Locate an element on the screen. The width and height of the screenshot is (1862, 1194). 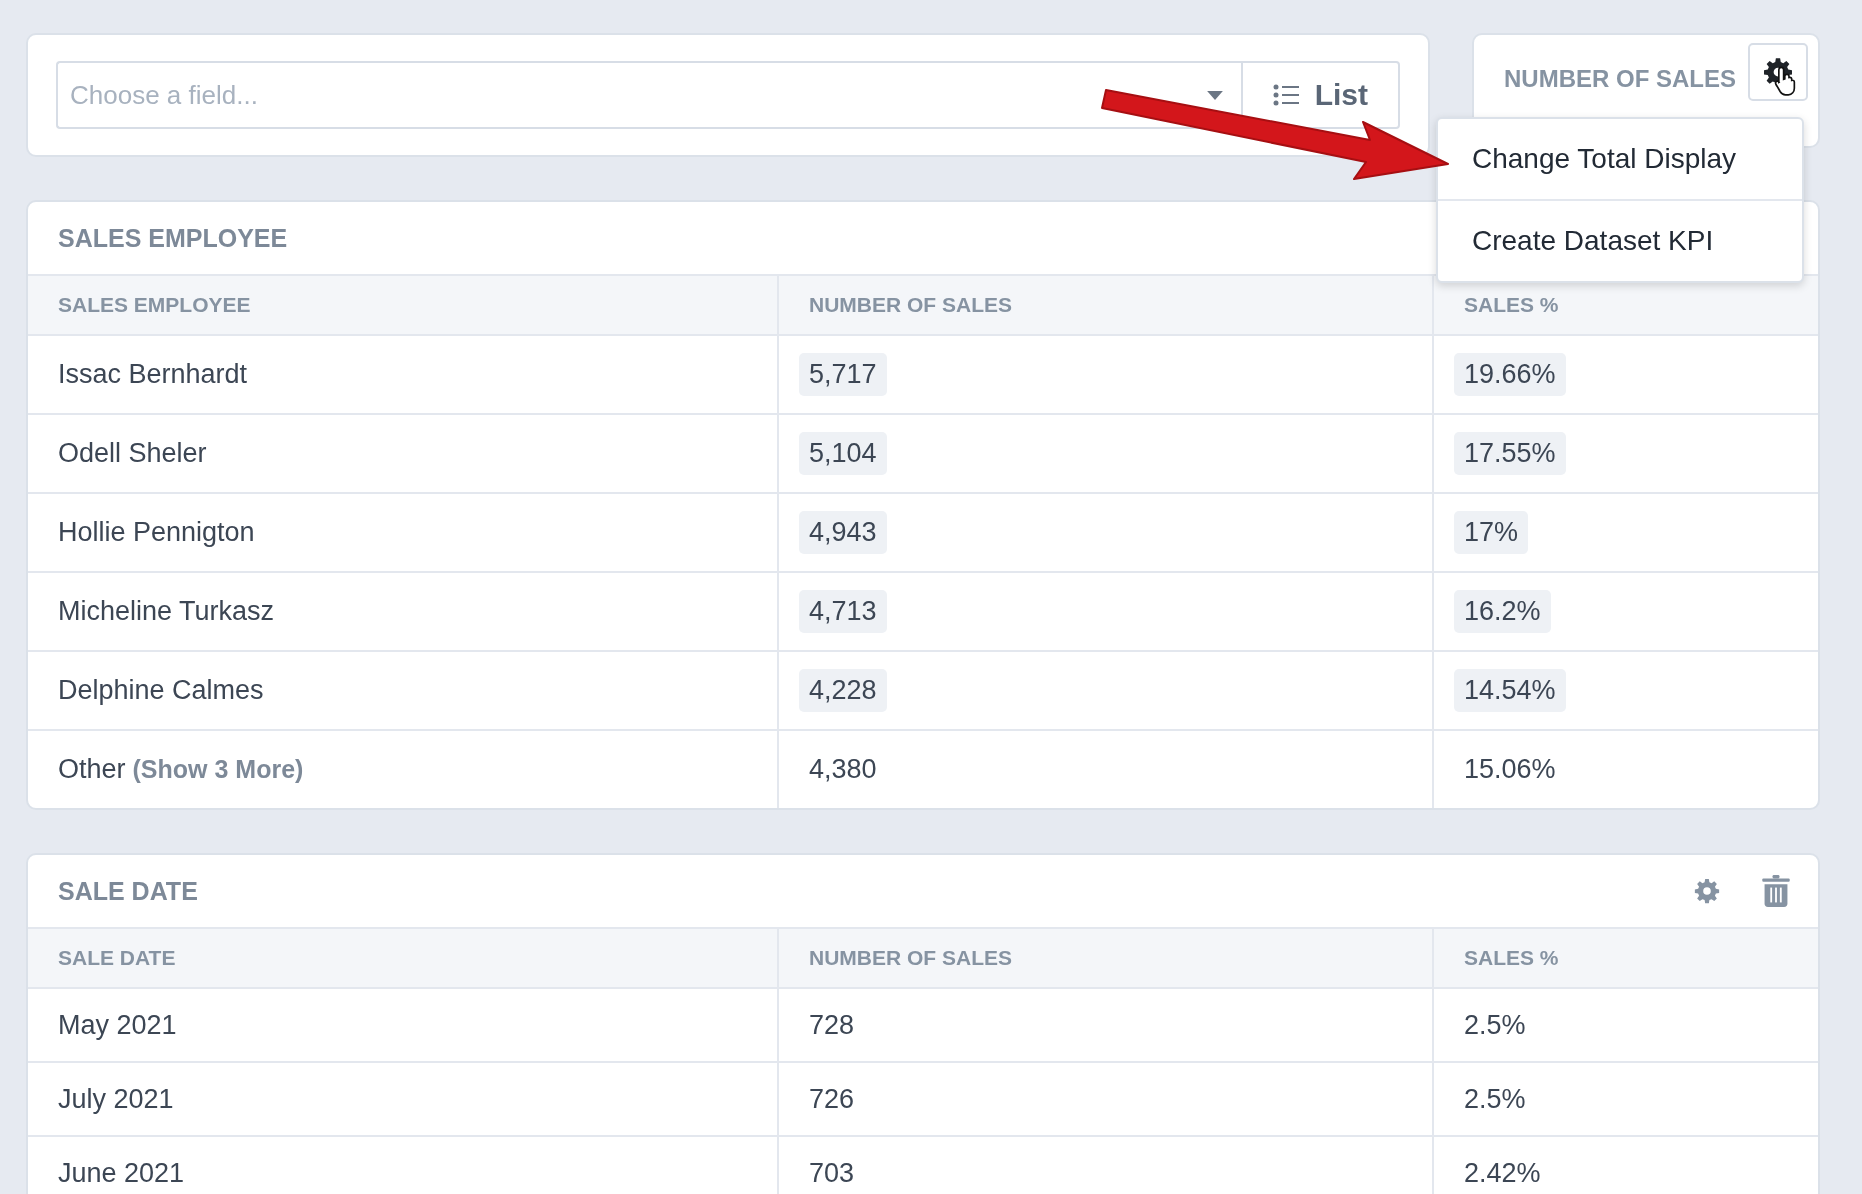
hand-cursor-icon is located at coordinates (1786, 80).